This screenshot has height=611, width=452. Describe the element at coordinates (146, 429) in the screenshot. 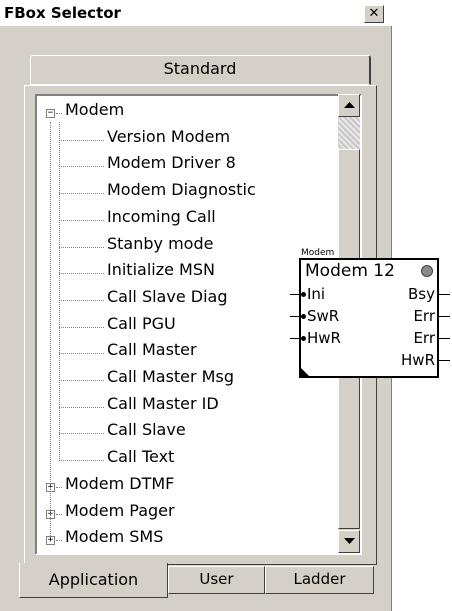

I see `tree-item: Call Slave` at that location.